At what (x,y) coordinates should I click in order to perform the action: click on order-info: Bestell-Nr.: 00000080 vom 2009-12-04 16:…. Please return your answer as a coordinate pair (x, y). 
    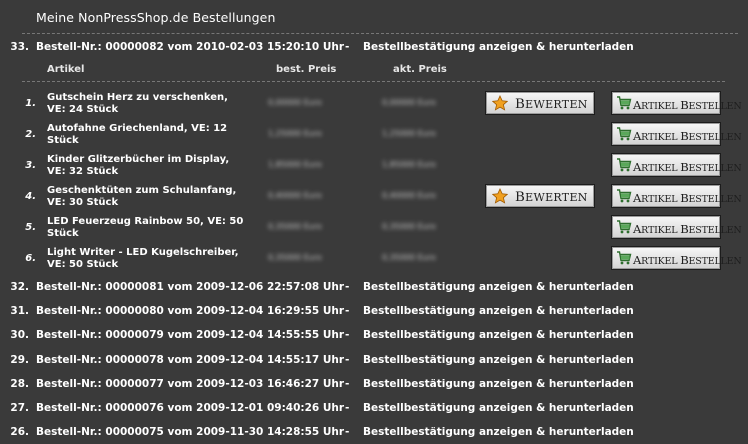
    Looking at the image, I should click on (190, 311).